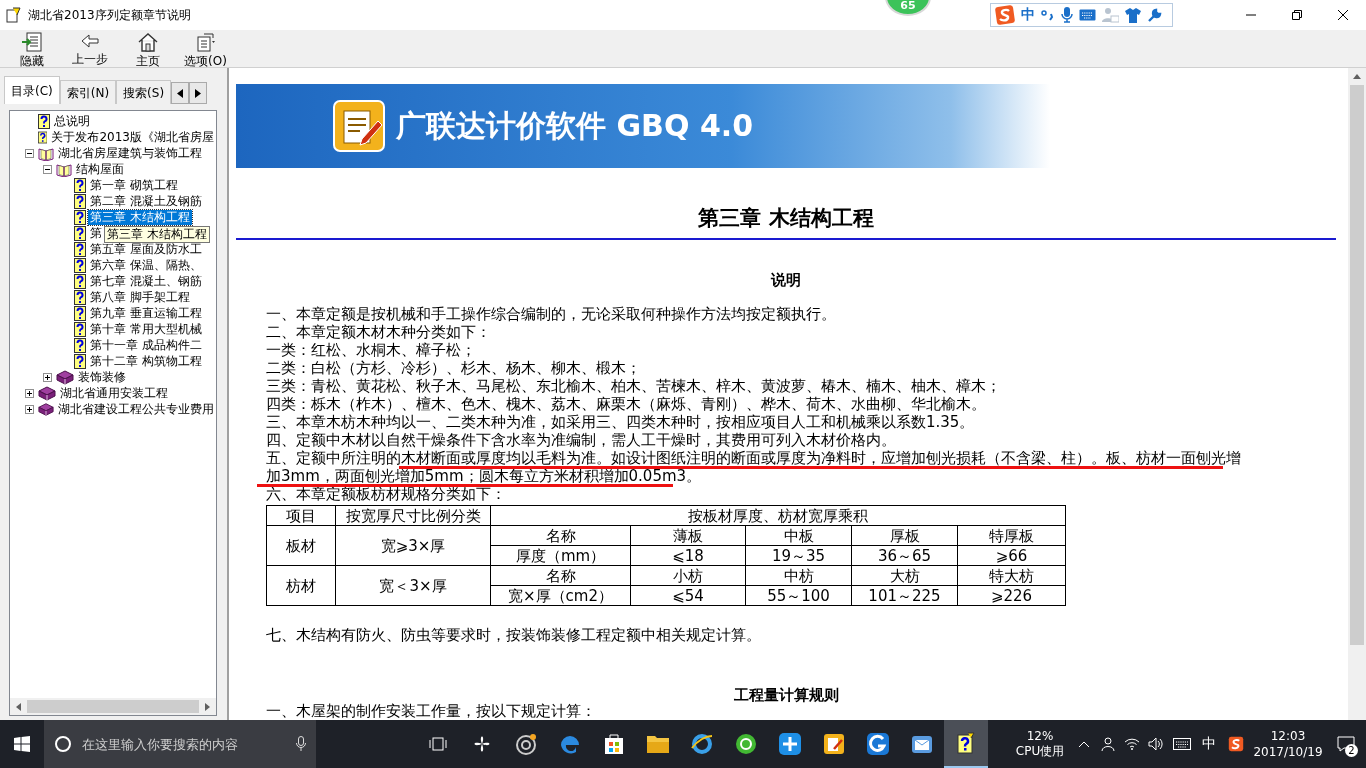 This screenshot has height=768, width=1366. What do you see at coordinates (96, 233) in the screenshot?
I see `tree-item: 第` at bounding box center [96, 233].